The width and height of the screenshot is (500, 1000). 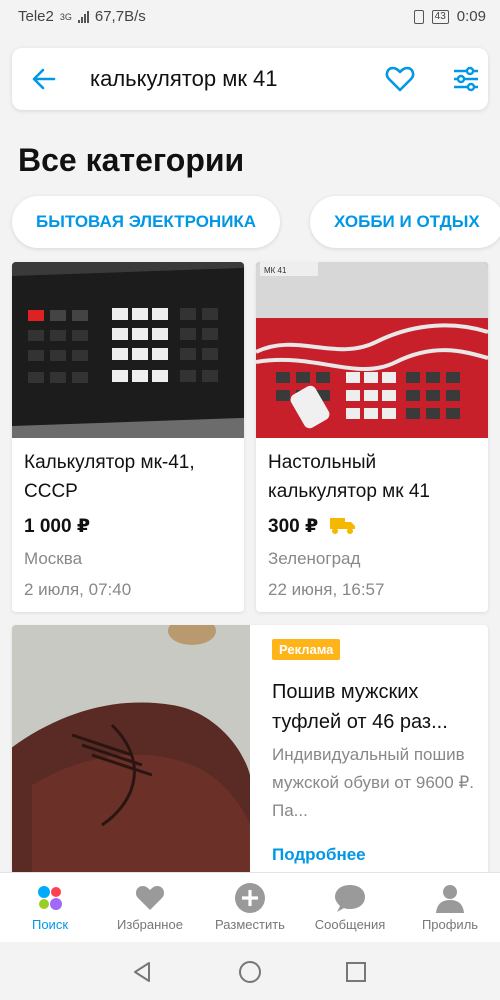 I want to click on listing-photo-calculator: МК 41, so click(x=372, y=350).